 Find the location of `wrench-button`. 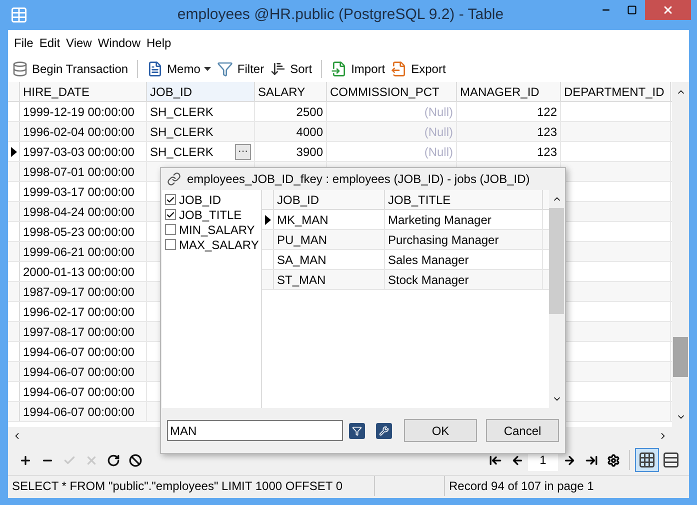

wrench-button is located at coordinates (384, 430).